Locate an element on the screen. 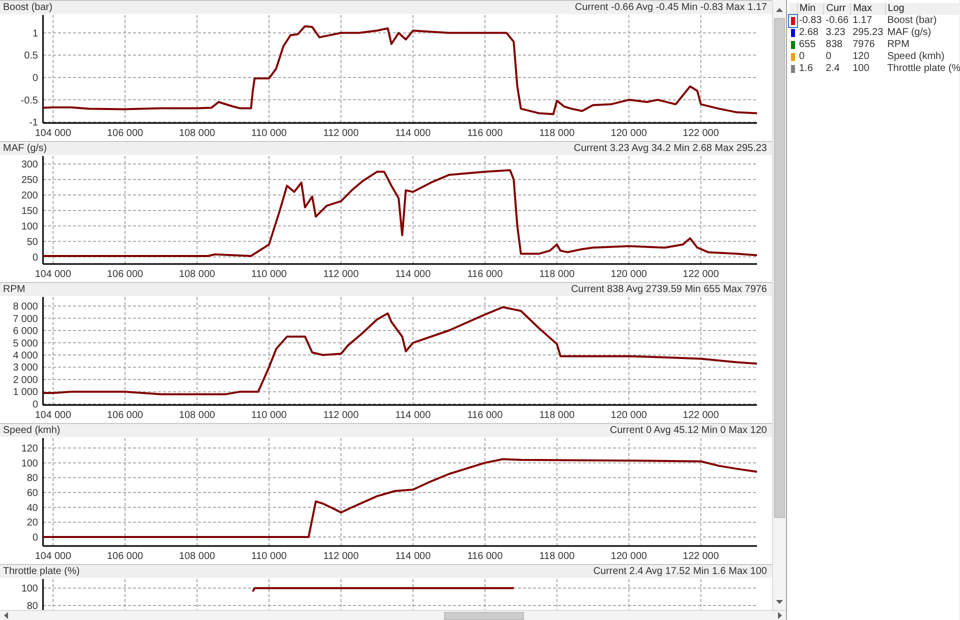 The height and width of the screenshot is (620, 960). scroll-right-icon is located at coordinates (780, 615).